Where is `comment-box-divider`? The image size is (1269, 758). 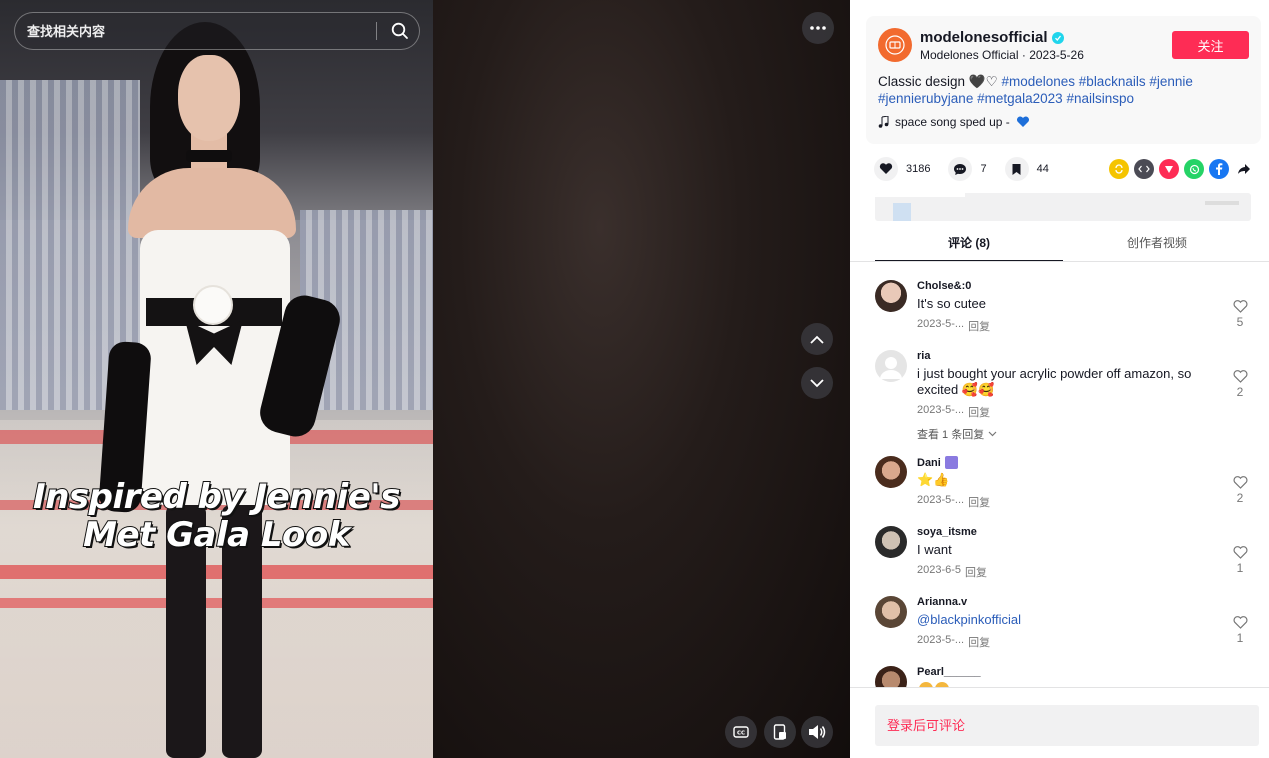
comment-box-divider is located at coordinates (1059, 687).